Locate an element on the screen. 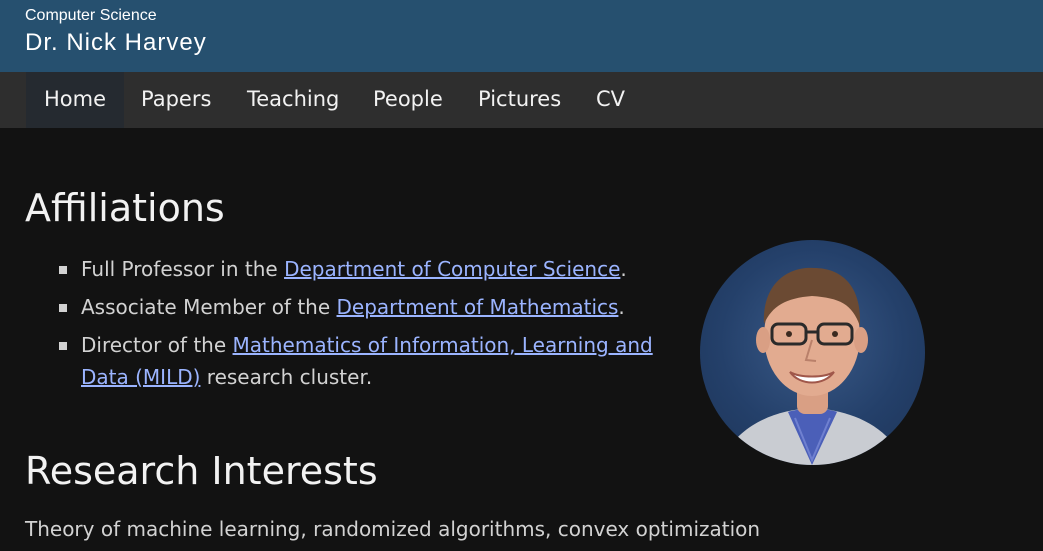  affiliation-text: Full Professor in the is located at coordinates (183, 269).